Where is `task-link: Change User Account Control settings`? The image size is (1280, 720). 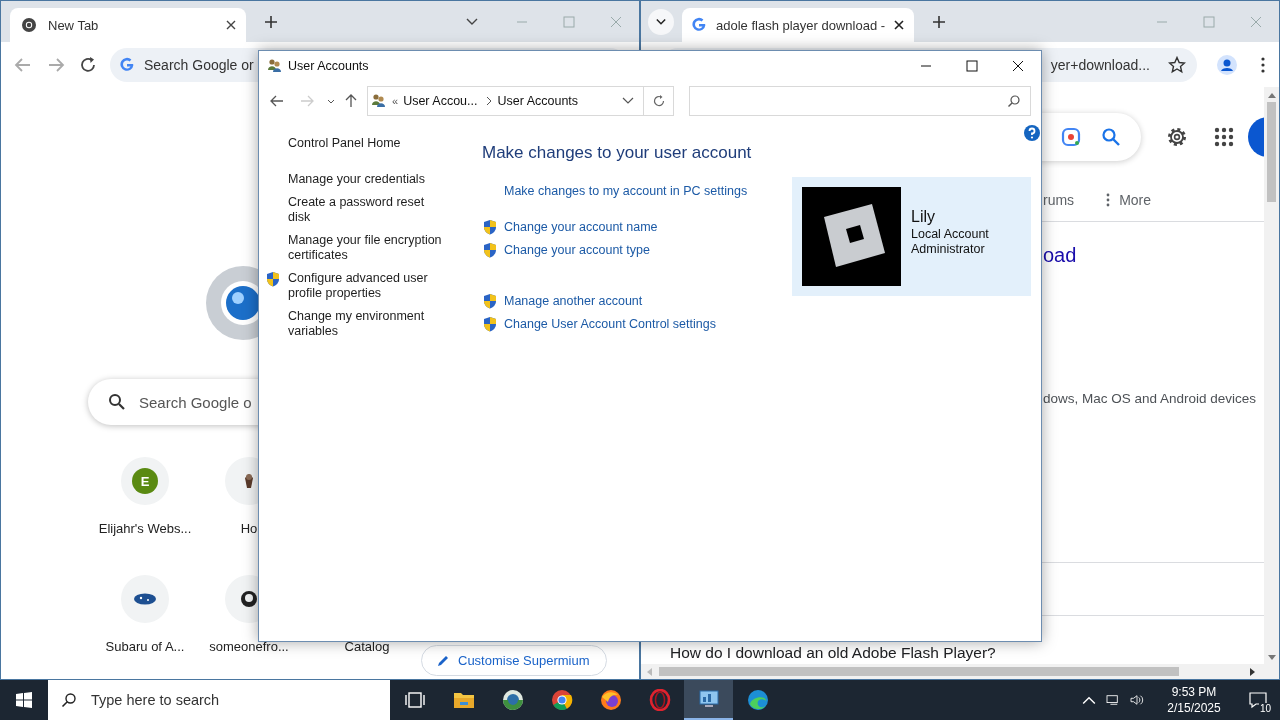 task-link: Change User Account Control settings is located at coordinates (610, 324).